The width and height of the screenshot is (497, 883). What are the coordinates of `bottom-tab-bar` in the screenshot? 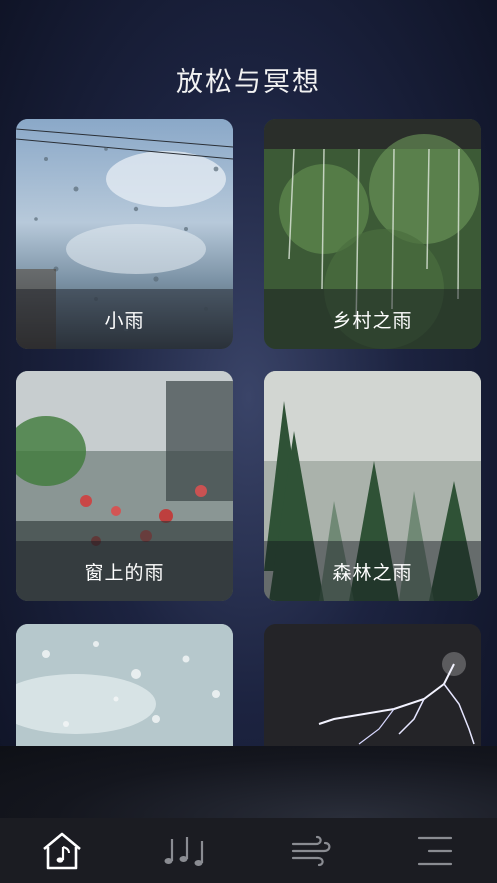 It's located at (248, 850).